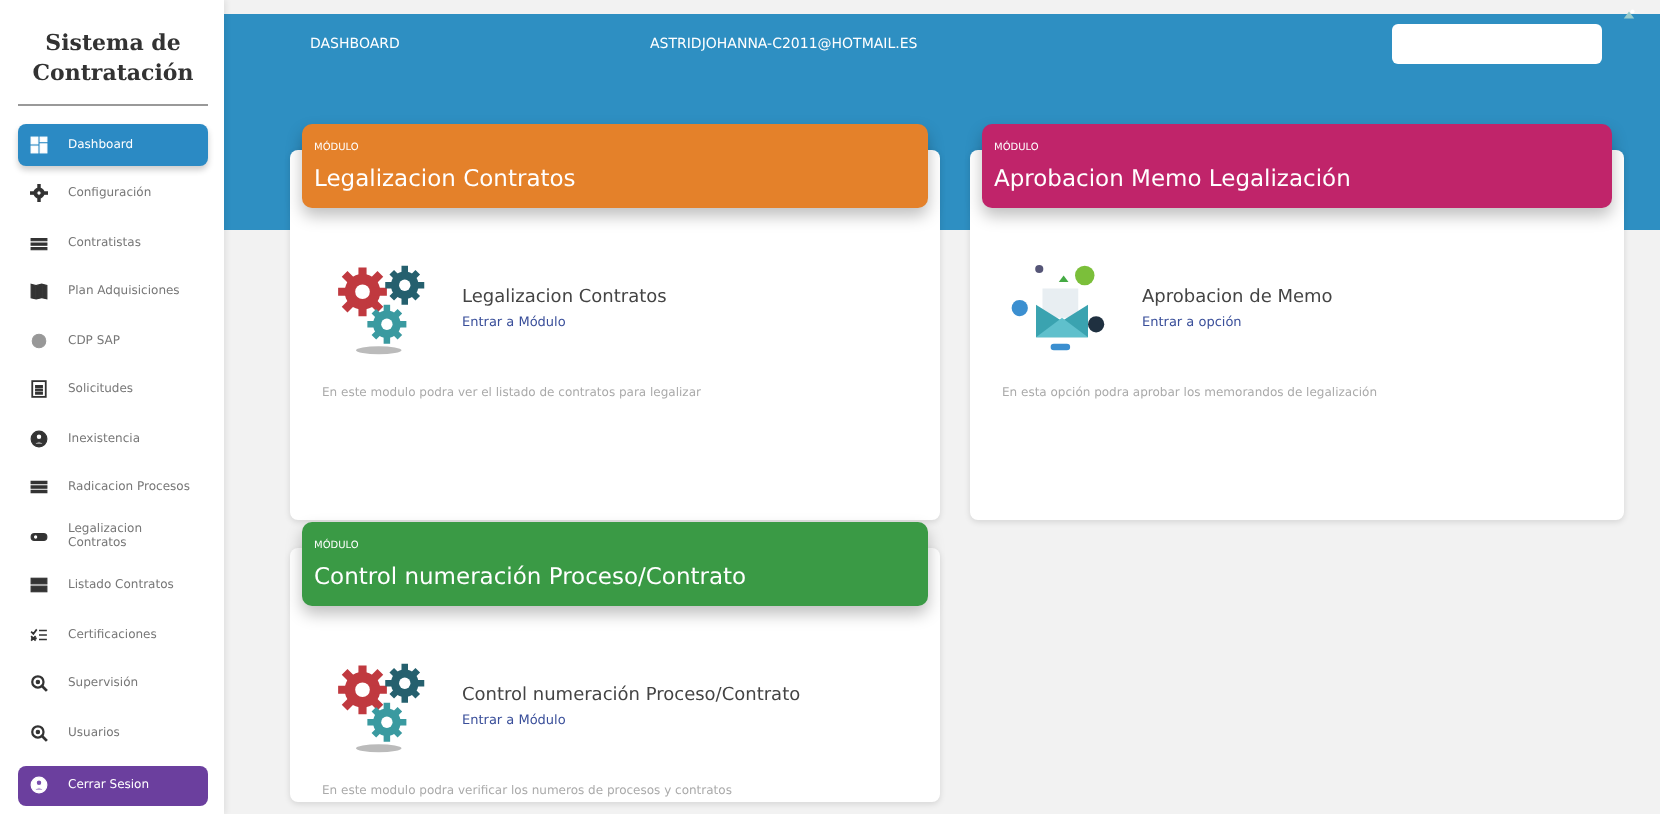  I want to click on card-title: Legalizacion Contratos, so click(446, 178).